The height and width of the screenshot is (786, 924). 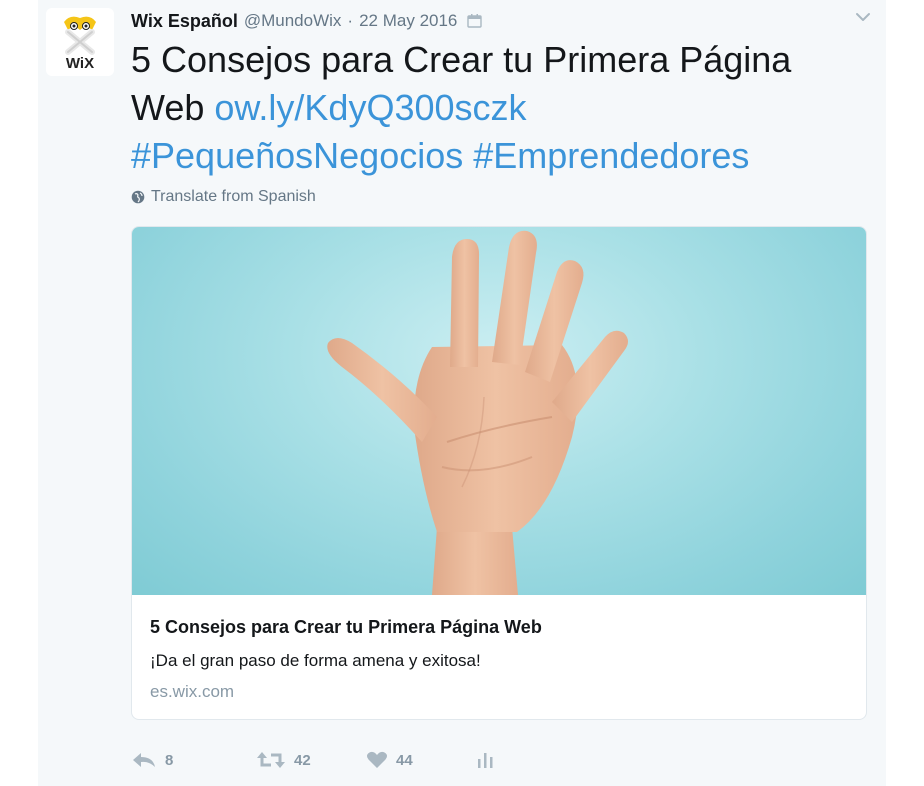 What do you see at coordinates (138, 197) in the screenshot?
I see `globe-icon` at bounding box center [138, 197].